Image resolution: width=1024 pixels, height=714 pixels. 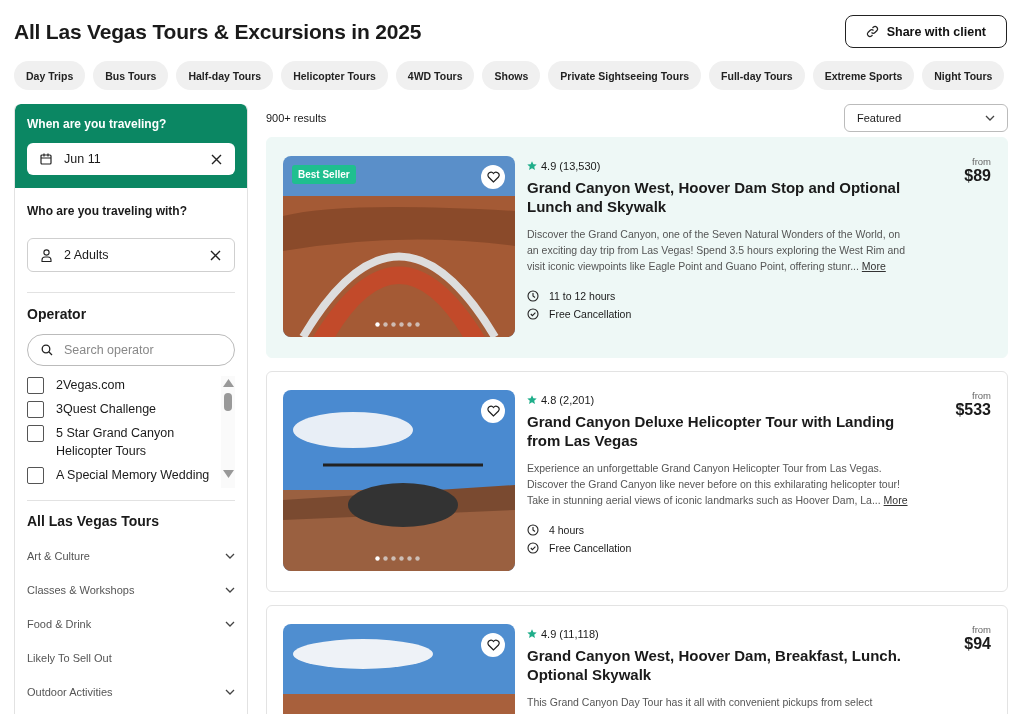 I want to click on tours-heading: All Las Vegas Tours, so click(x=93, y=521).